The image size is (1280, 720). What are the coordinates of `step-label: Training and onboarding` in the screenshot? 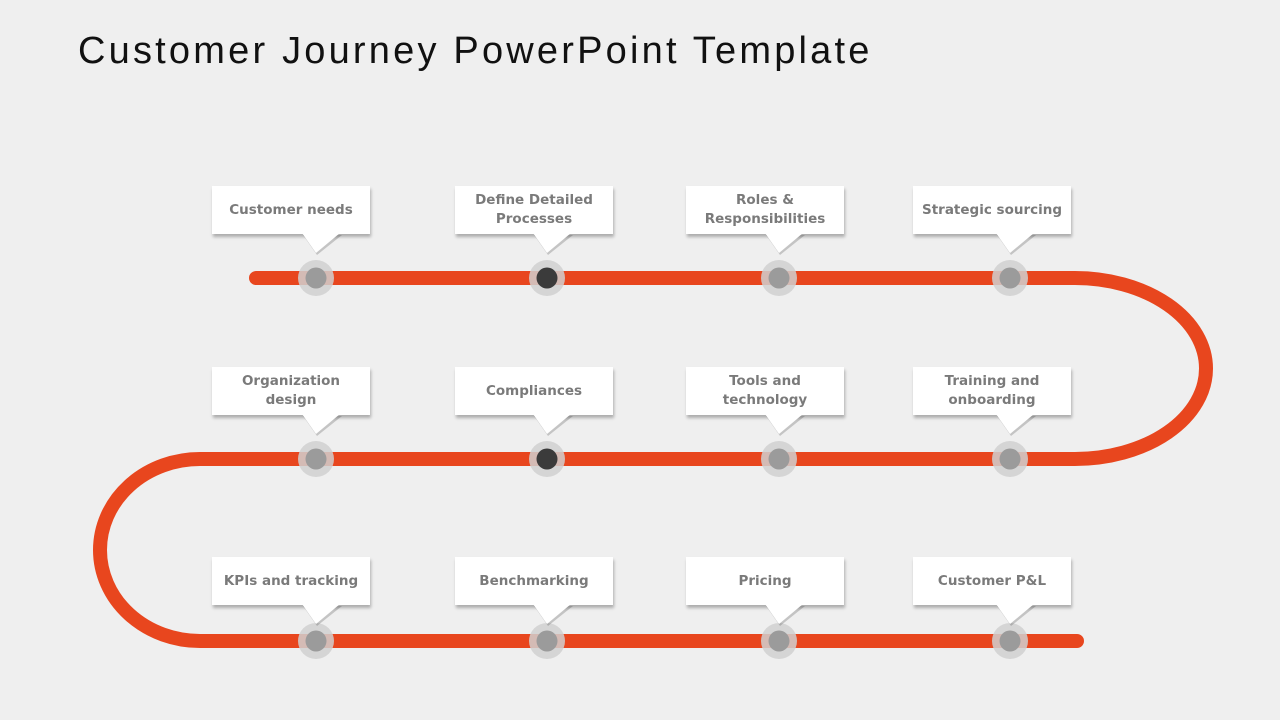 It's located at (992, 390).